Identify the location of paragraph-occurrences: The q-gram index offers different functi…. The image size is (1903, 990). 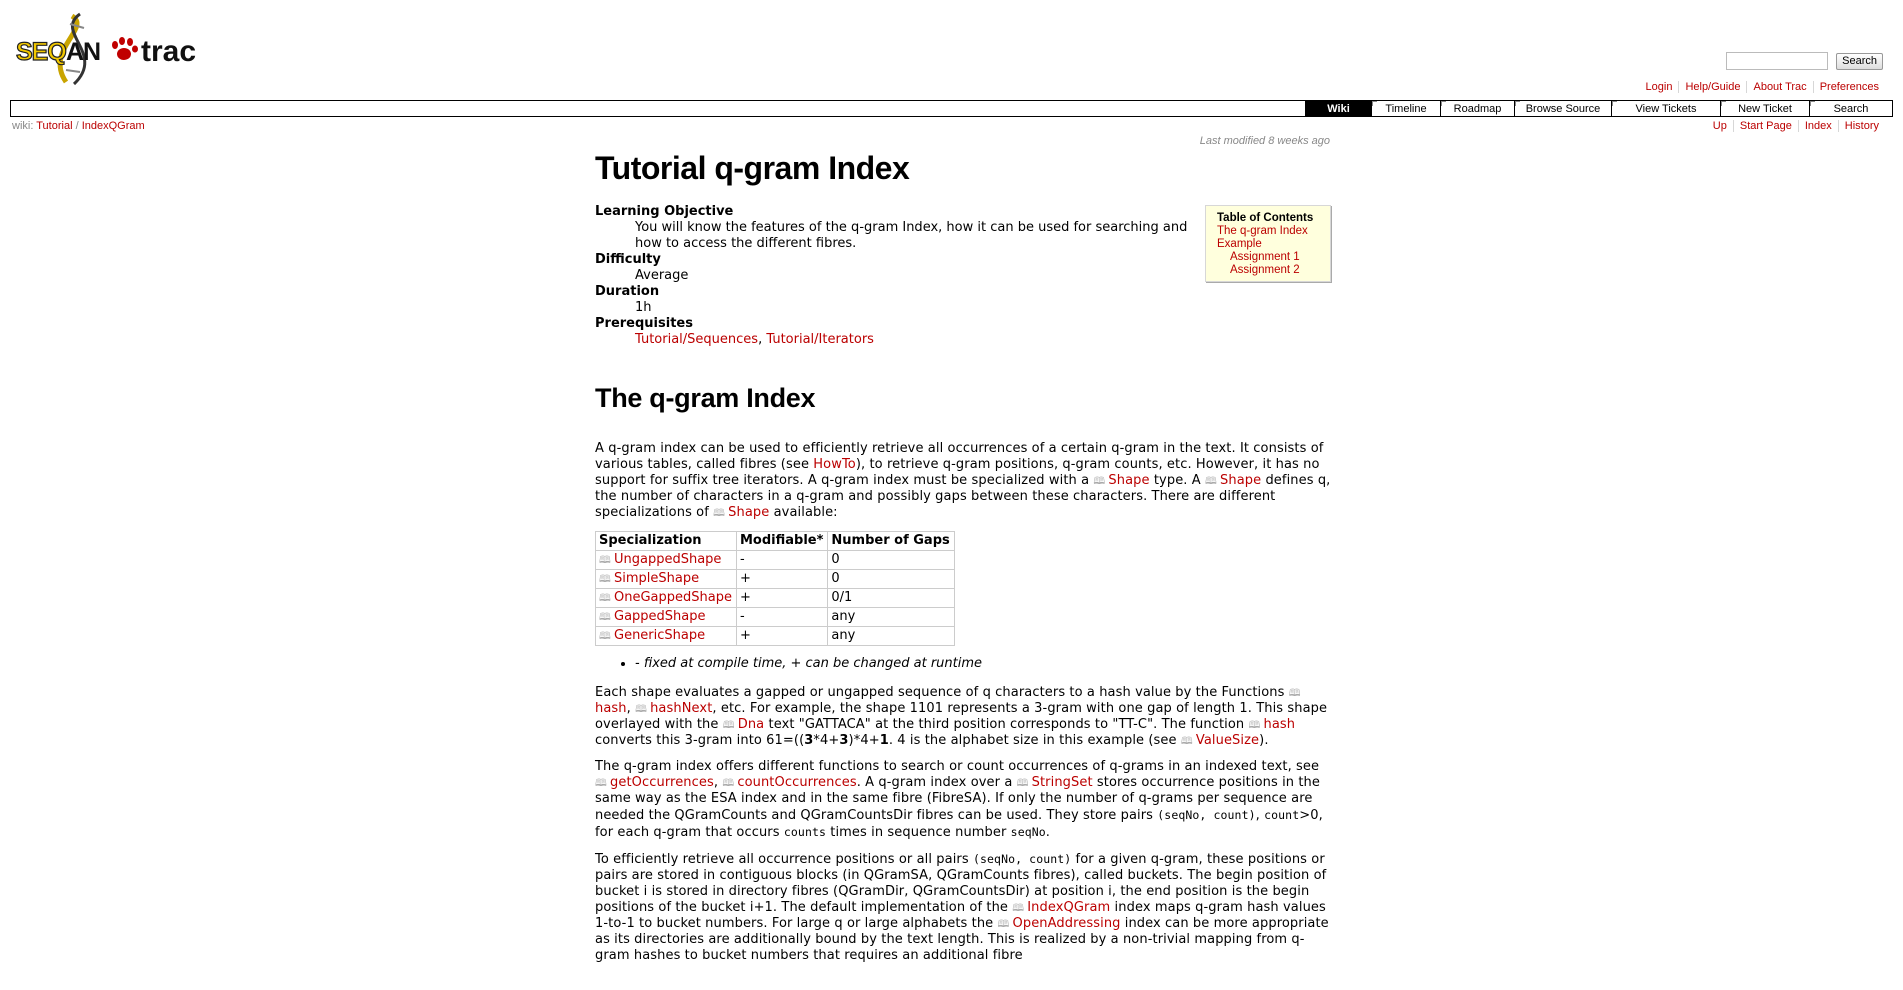
(959, 799).